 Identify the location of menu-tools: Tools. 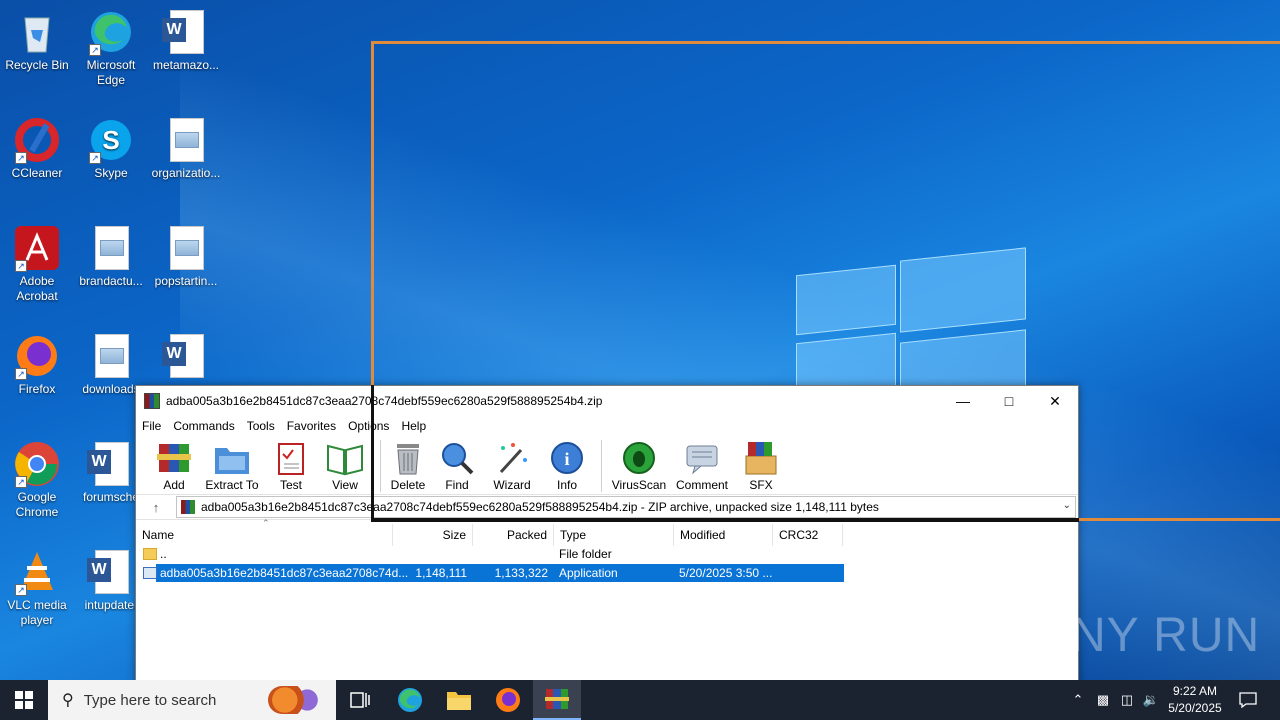
(264, 426).